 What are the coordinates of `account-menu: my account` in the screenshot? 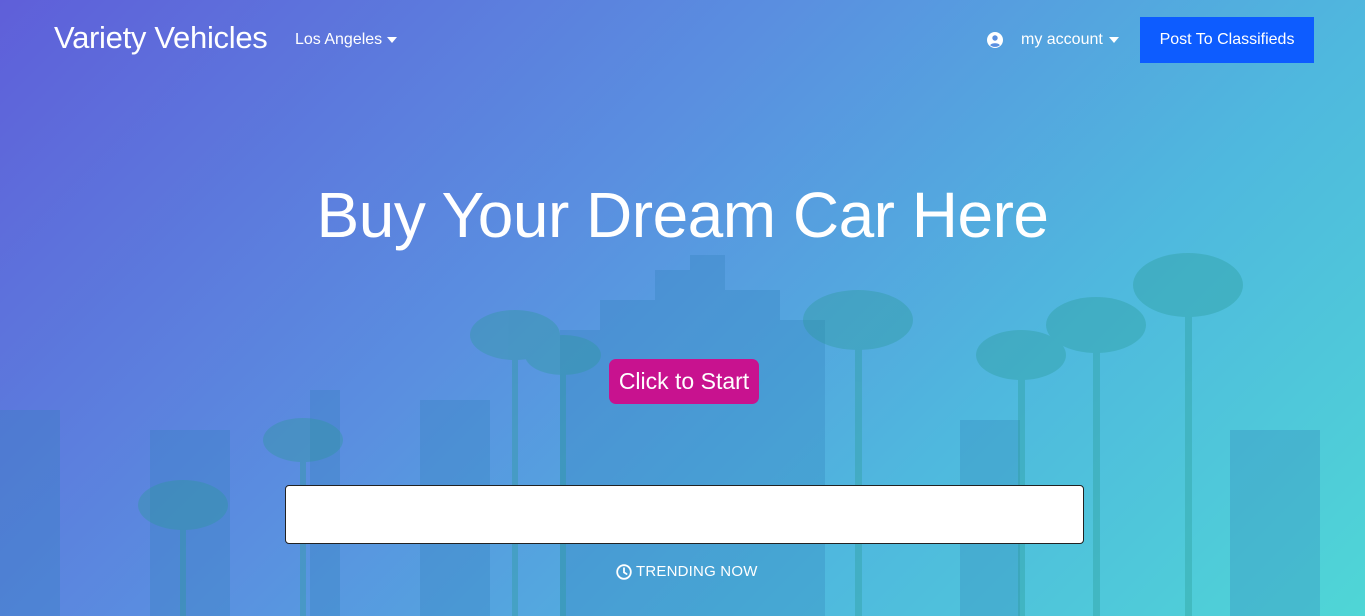 It's located at (1053, 40).